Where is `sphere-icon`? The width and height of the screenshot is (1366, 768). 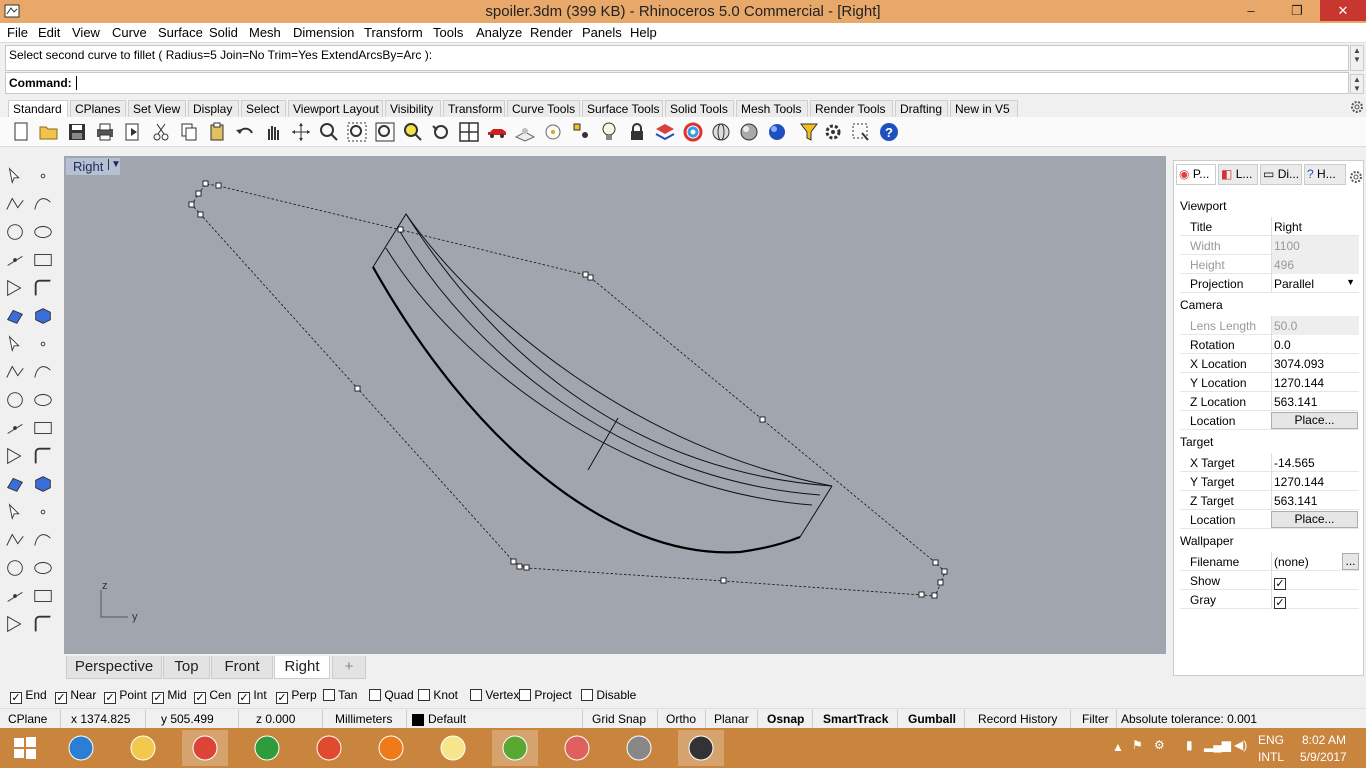
sphere-icon is located at coordinates (43, 344).